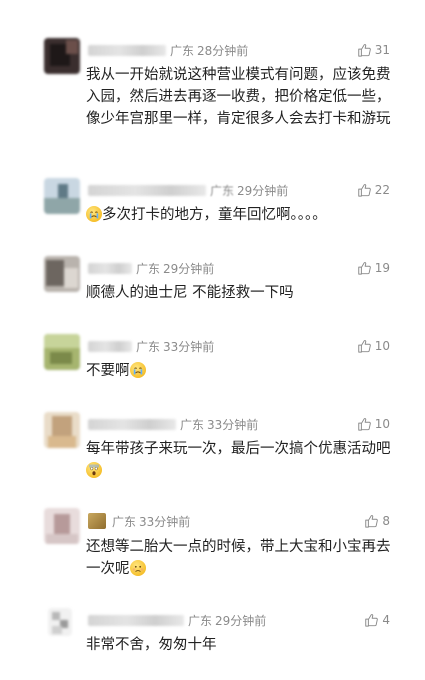  I want to click on like-button: 8, so click(377, 521).